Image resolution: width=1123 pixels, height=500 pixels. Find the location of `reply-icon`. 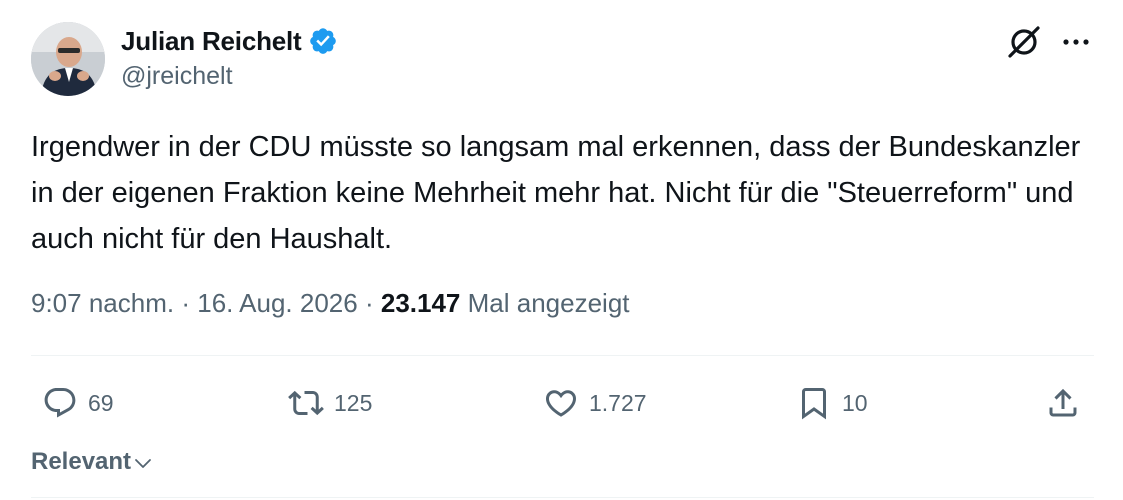

reply-icon is located at coordinates (60, 403).